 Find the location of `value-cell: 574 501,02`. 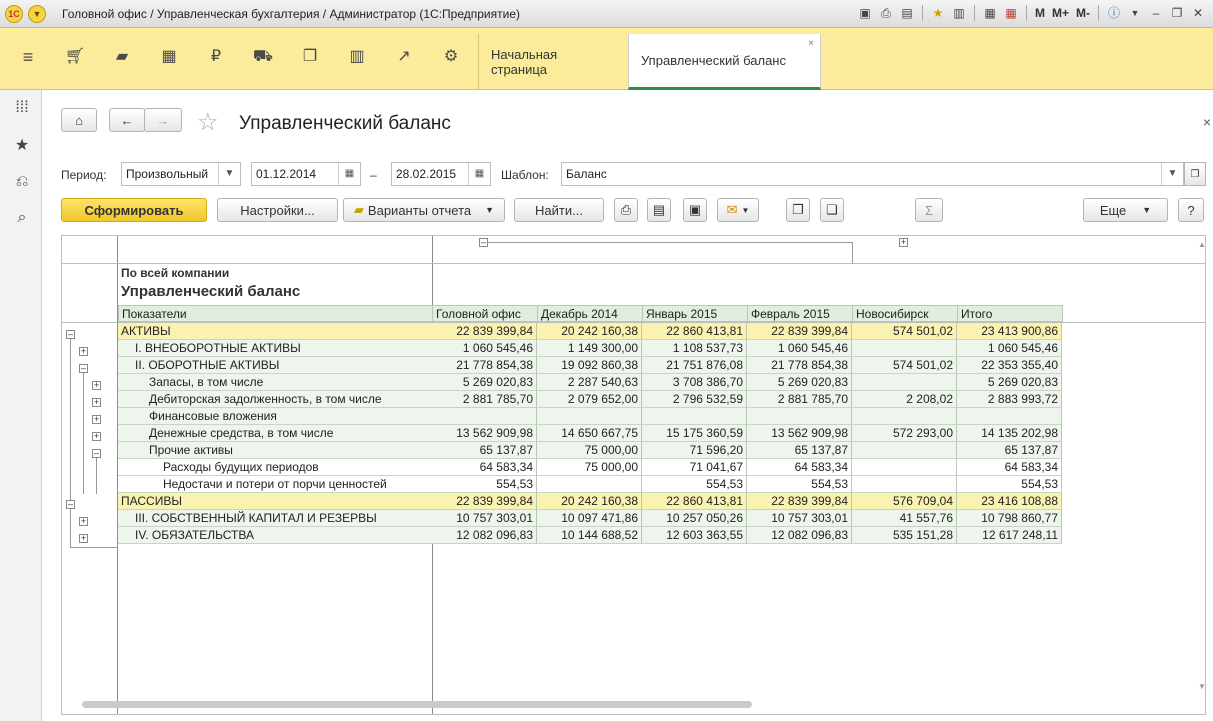

value-cell: 574 501,02 is located at coordinates (904, 365).